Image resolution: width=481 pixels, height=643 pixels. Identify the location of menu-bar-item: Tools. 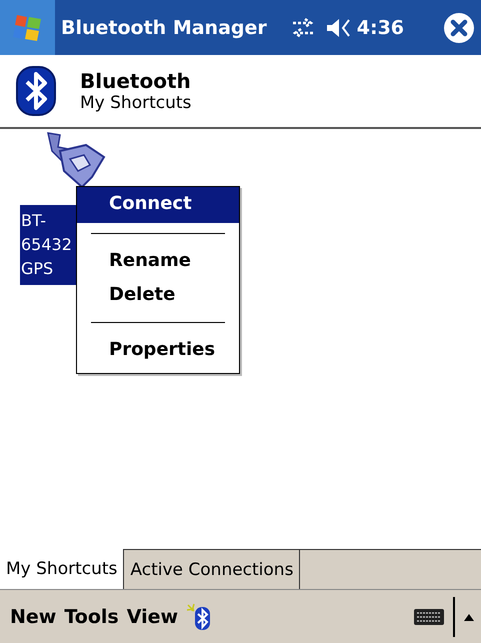
(91, 617).